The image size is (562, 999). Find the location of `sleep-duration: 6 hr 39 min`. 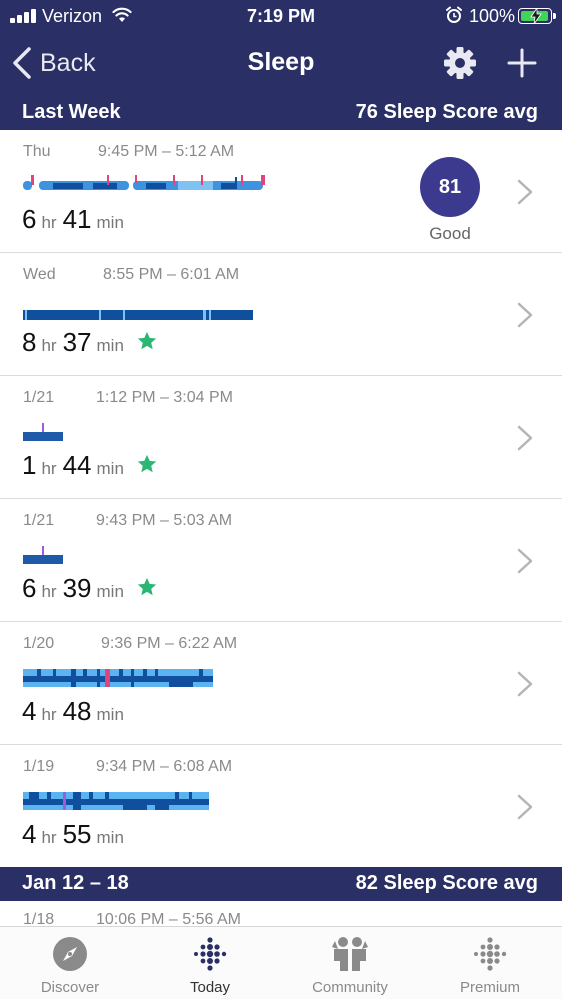

sleep-duration: 6 hr 39 min is located at coordinates (90, 588).